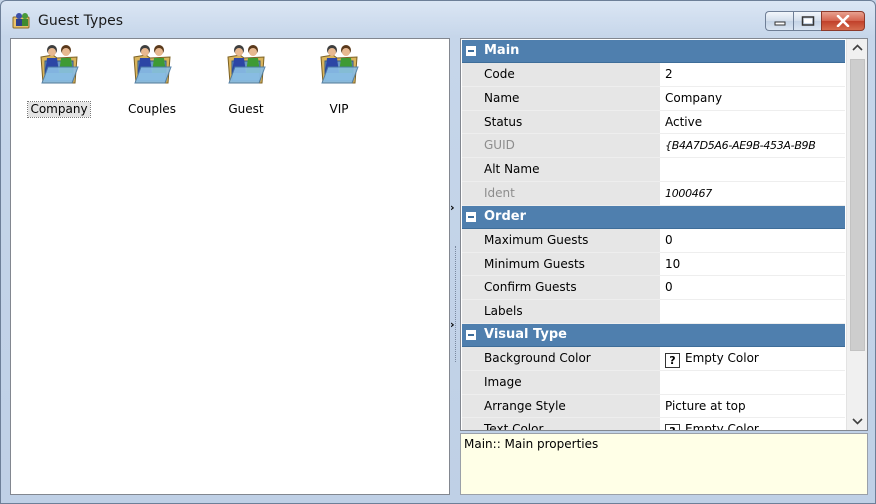  I want to click on guest-type-item: Guest, so click(246, 80).